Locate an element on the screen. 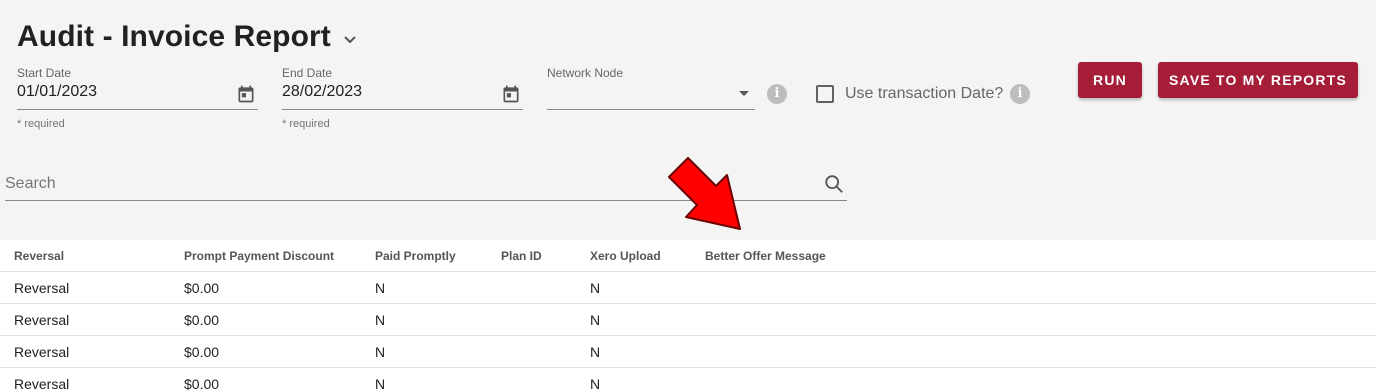 The width and height of the screenshot is (1376, 391). column-header-paid-promptly: Paid Promptly is located at coordinates (415, 256).